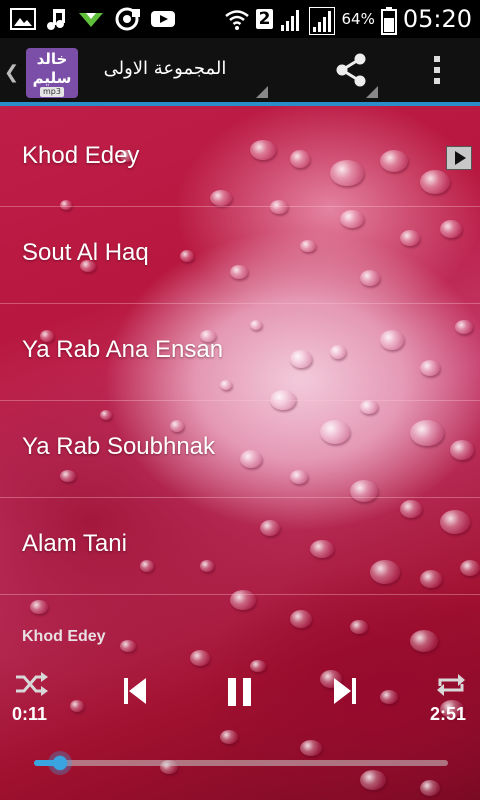  Describe the element at coordinates (52, 78) in the screenshot. I see `logo-line-2: سليم` at that location.